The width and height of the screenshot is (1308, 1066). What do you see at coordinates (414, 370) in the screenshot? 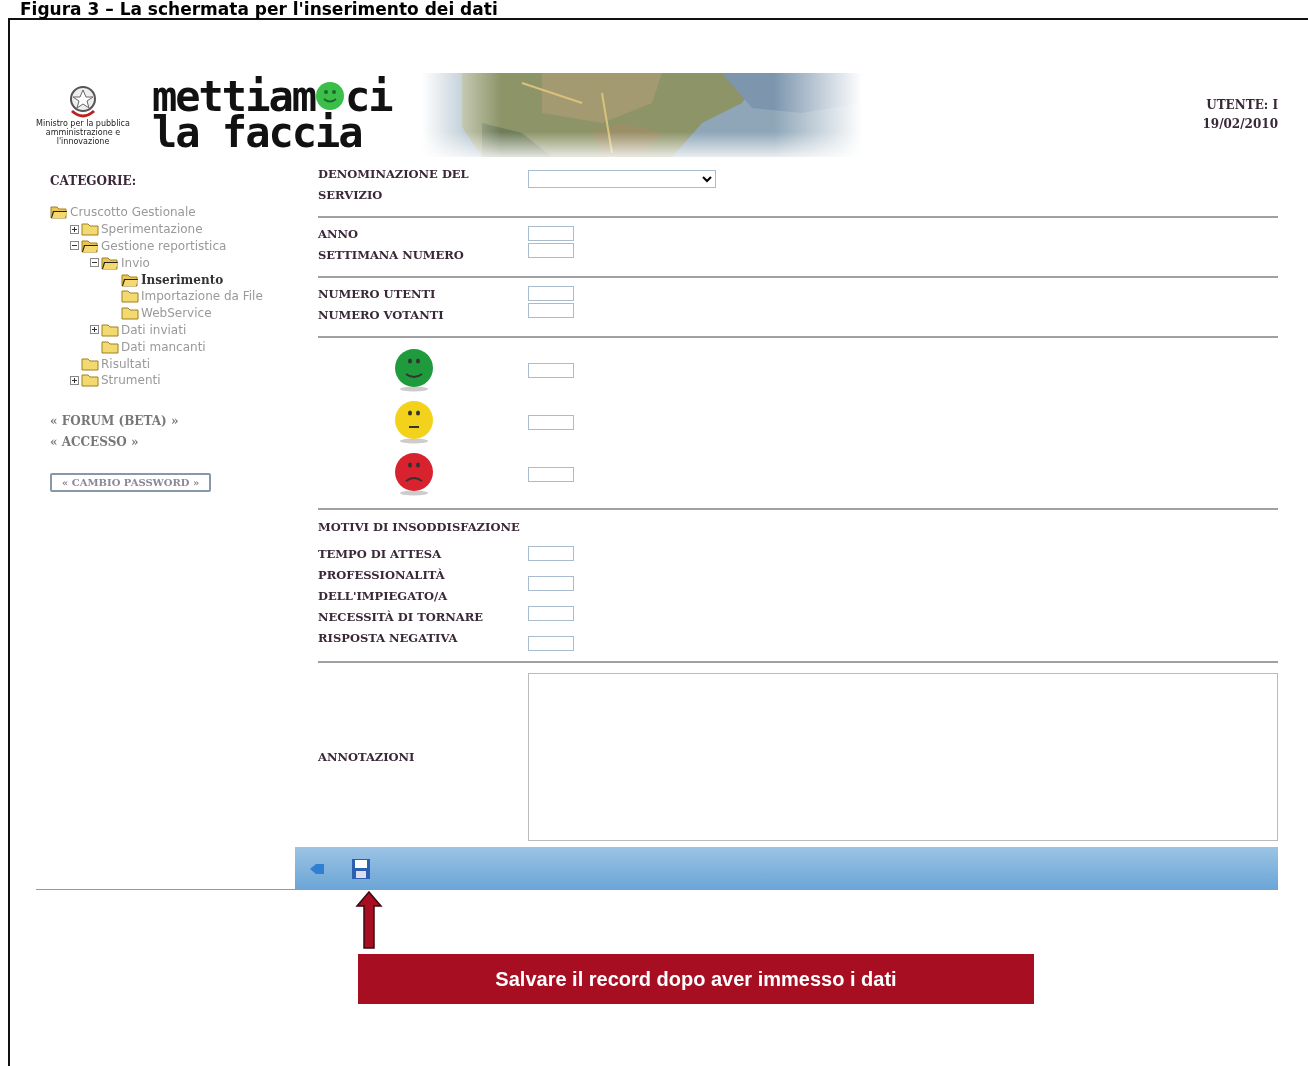
I see `happy-face-icon` at bounding box center [414, 370].